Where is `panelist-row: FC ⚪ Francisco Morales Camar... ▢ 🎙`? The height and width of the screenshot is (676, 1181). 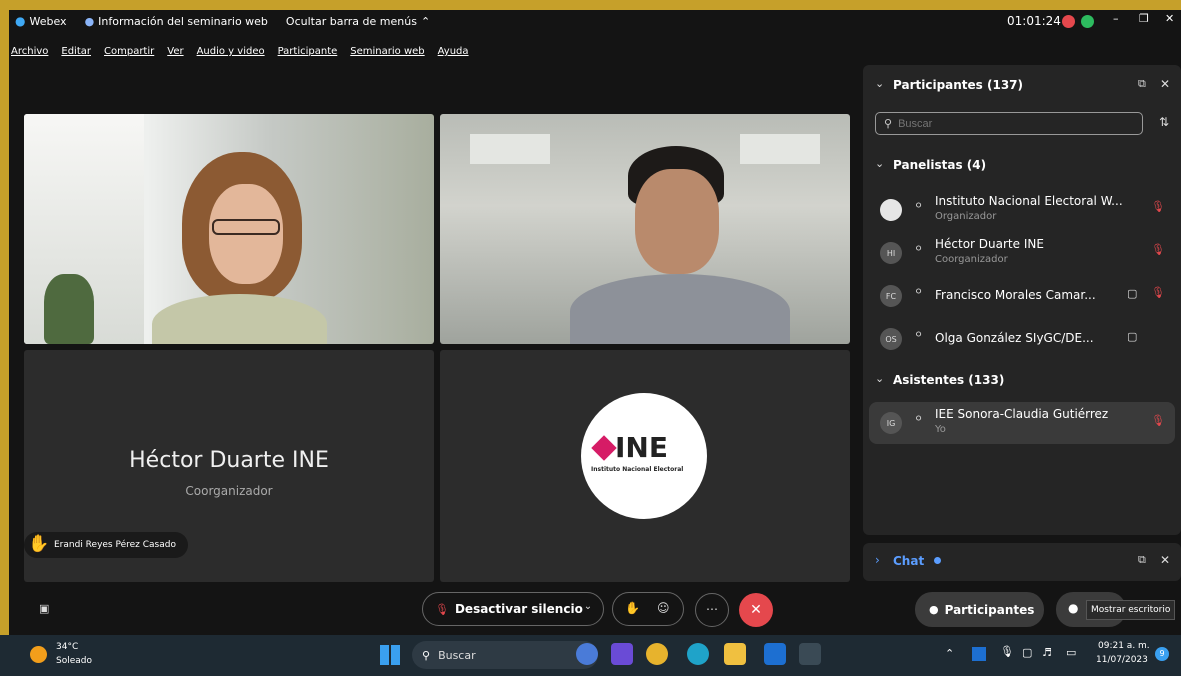
panelist-row: FC ⚪ Francisco Morales Camar... ▢ 🎙 is located at coordinates (1020, 296).